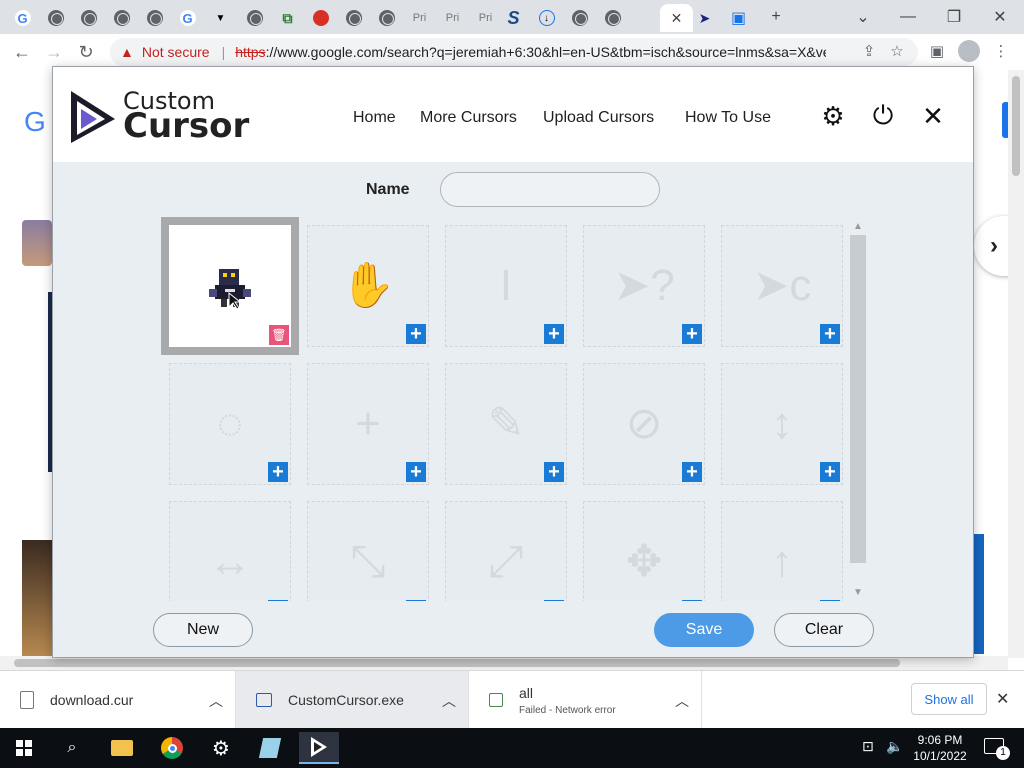 The height and width of the screenshot is (768, 1024). Describe the element at coordinates (937, 51) in the screenshot. I see `side-panel-icon: ▣` at that location.